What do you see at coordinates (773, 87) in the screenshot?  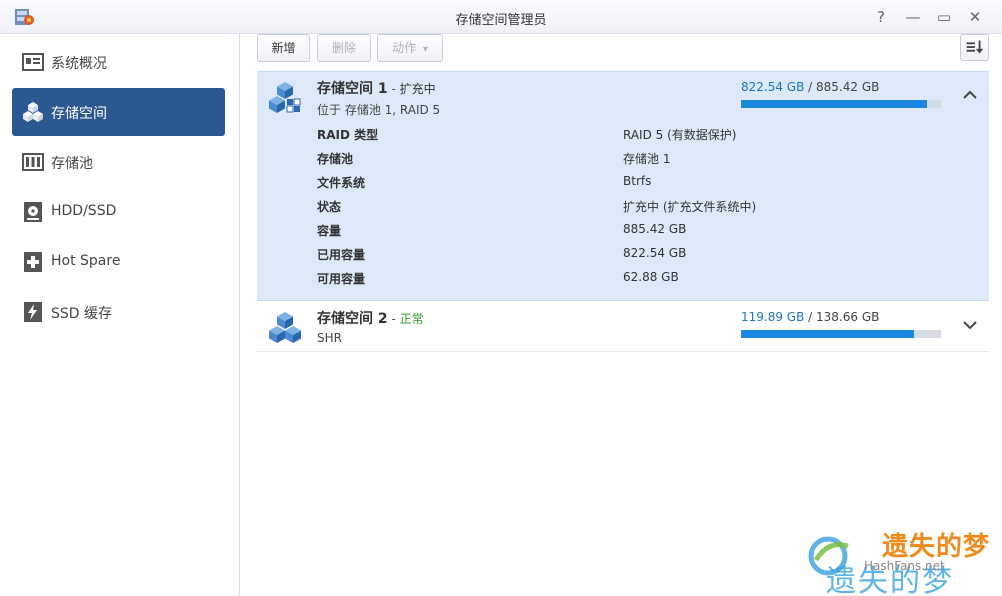 I see `used-capacity: 822.54 GB` at bounding box center [773, 87].